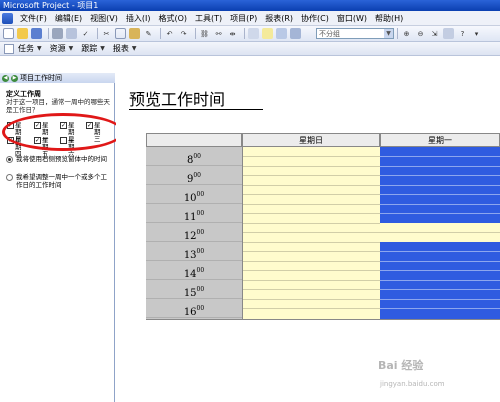 Image resolution: width=500 pixels, height=402 pixels. Describe the element at coordinates (33, 18) in the screenshot. I see `menu-file: 文件(F)` at that location.